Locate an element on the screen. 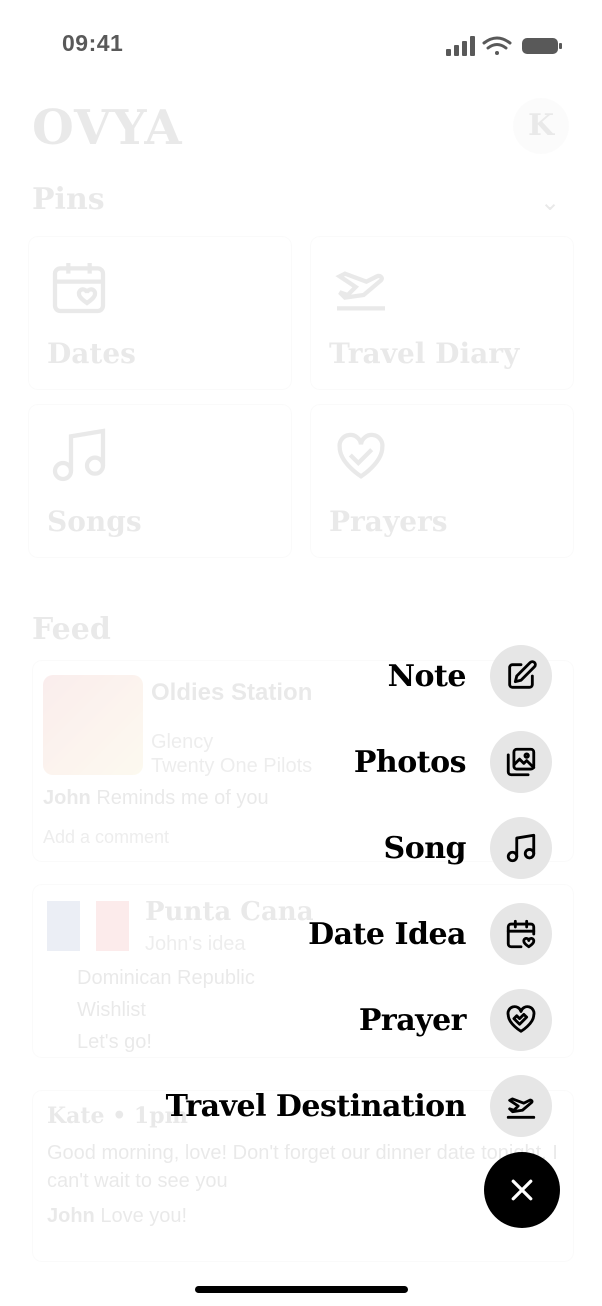  note-button is located at coordinates (521, 676).